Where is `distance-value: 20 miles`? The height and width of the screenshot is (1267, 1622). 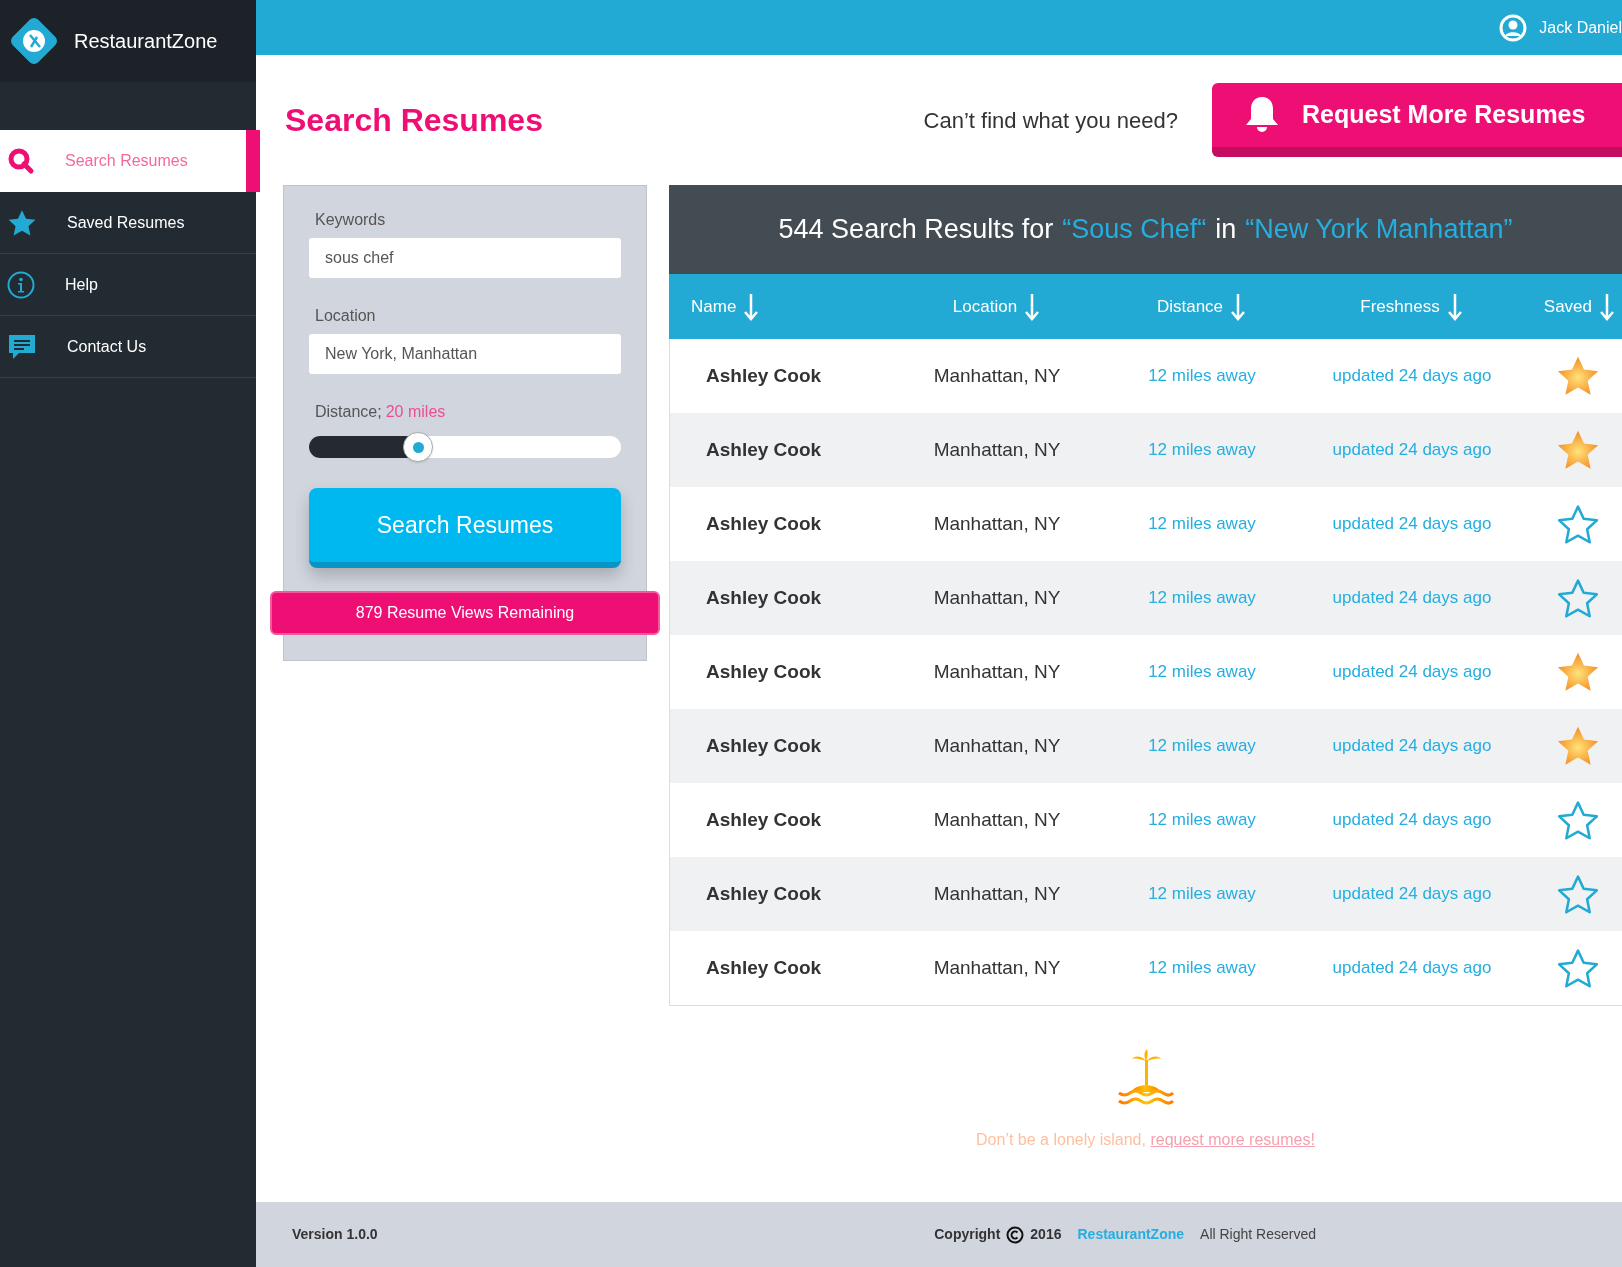
distance-value: 20 miles is located at coordinates (415, 412).